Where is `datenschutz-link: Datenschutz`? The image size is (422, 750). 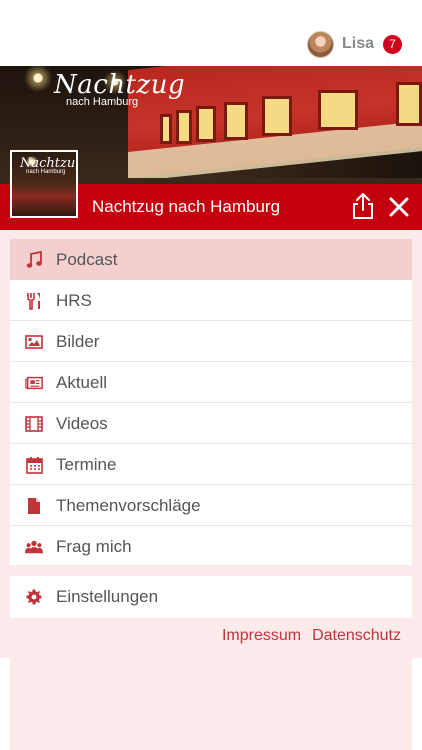 datenschutz-link: Datenschutz is located at coordinates (356, 636).